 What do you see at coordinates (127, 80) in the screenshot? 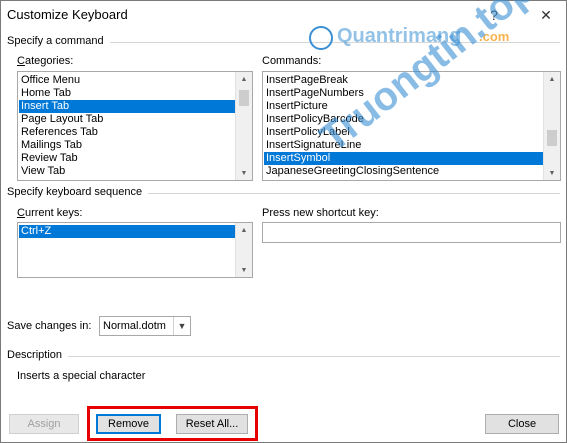
I see `category-item: Office Menu` at bounding box center [127, 80].